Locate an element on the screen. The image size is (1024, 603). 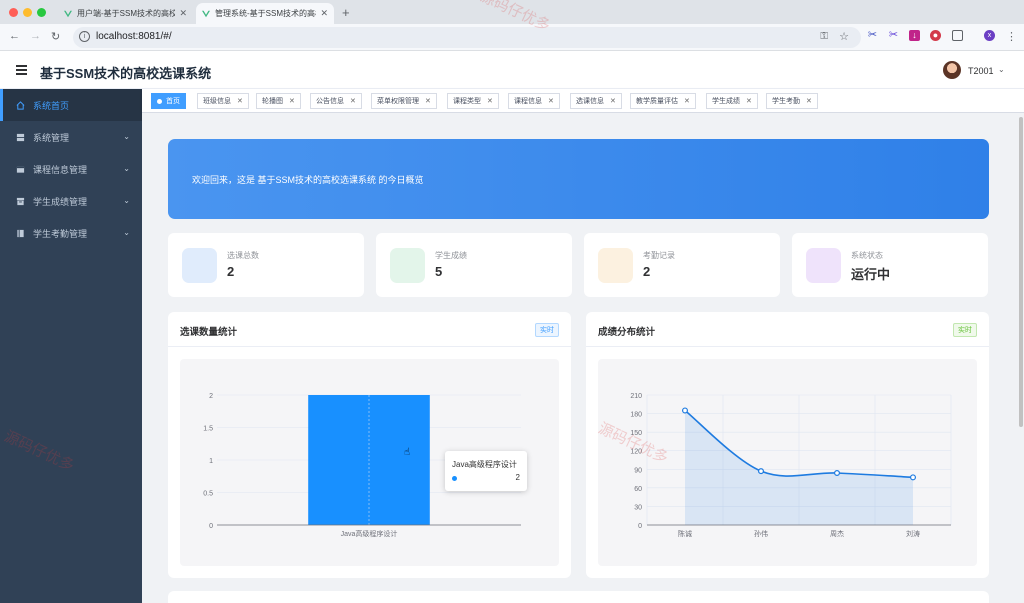
tag-label: 教学质量评估 is located at coordinates (657, 101).